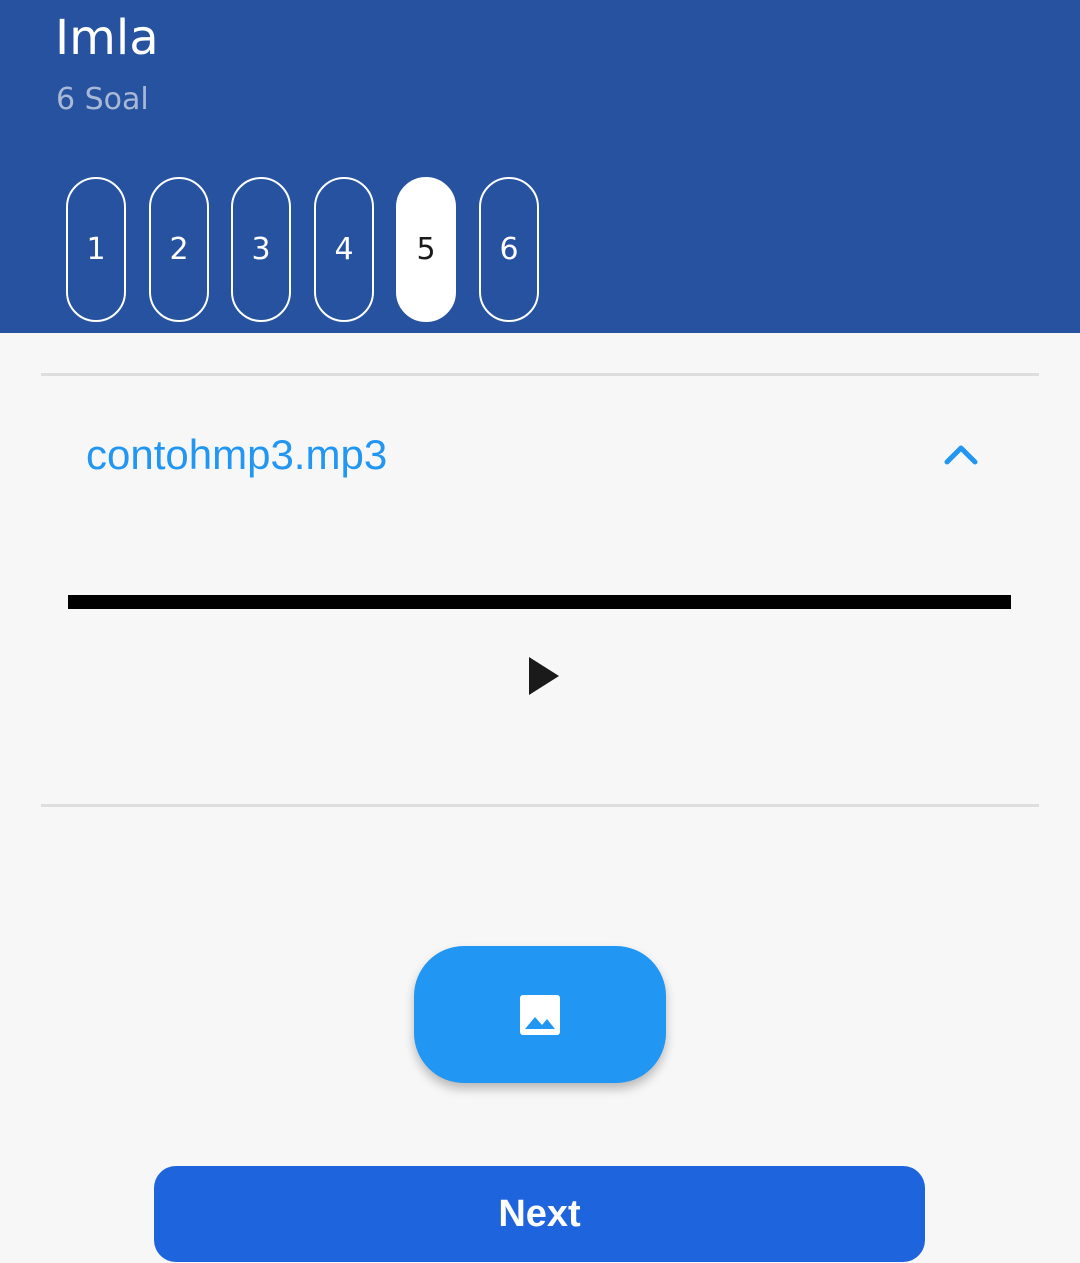 Image resolution: width=1080 pixels, height=1263 pixels. What do you see at coordinates (540, 453) in the screenshot?
I see `audio-file-header: contohmp3.mp3` at bounding box center [540, 453].